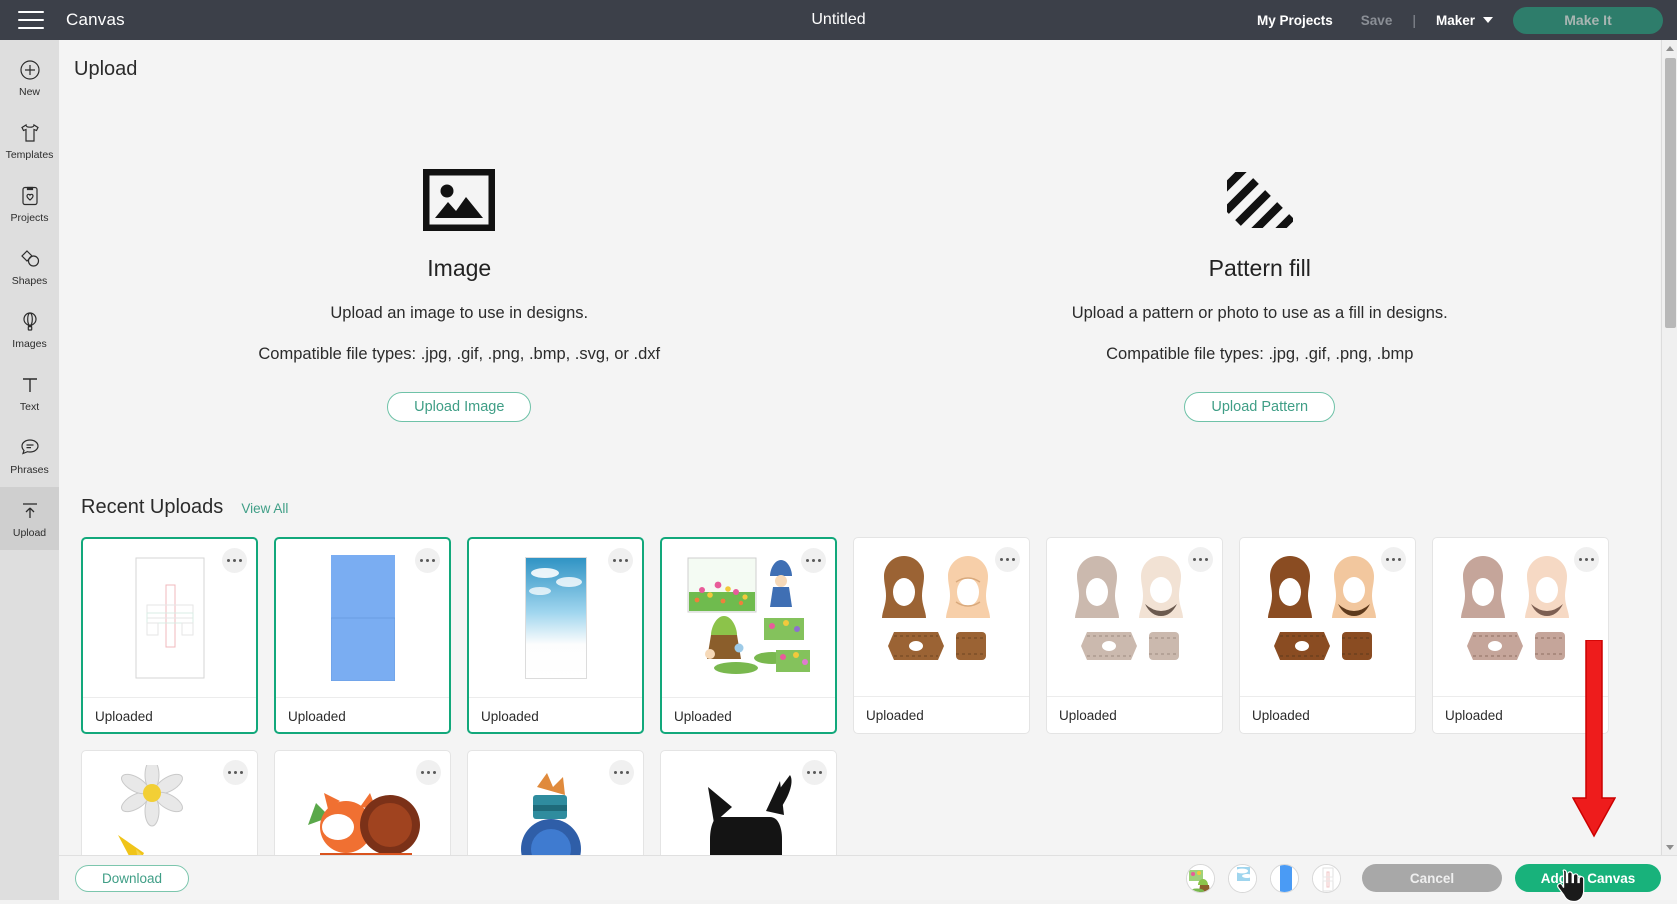 The height and width of the screenshot is (904, 1677). I want to click on chevron-down-icon, so click(1488, 20).